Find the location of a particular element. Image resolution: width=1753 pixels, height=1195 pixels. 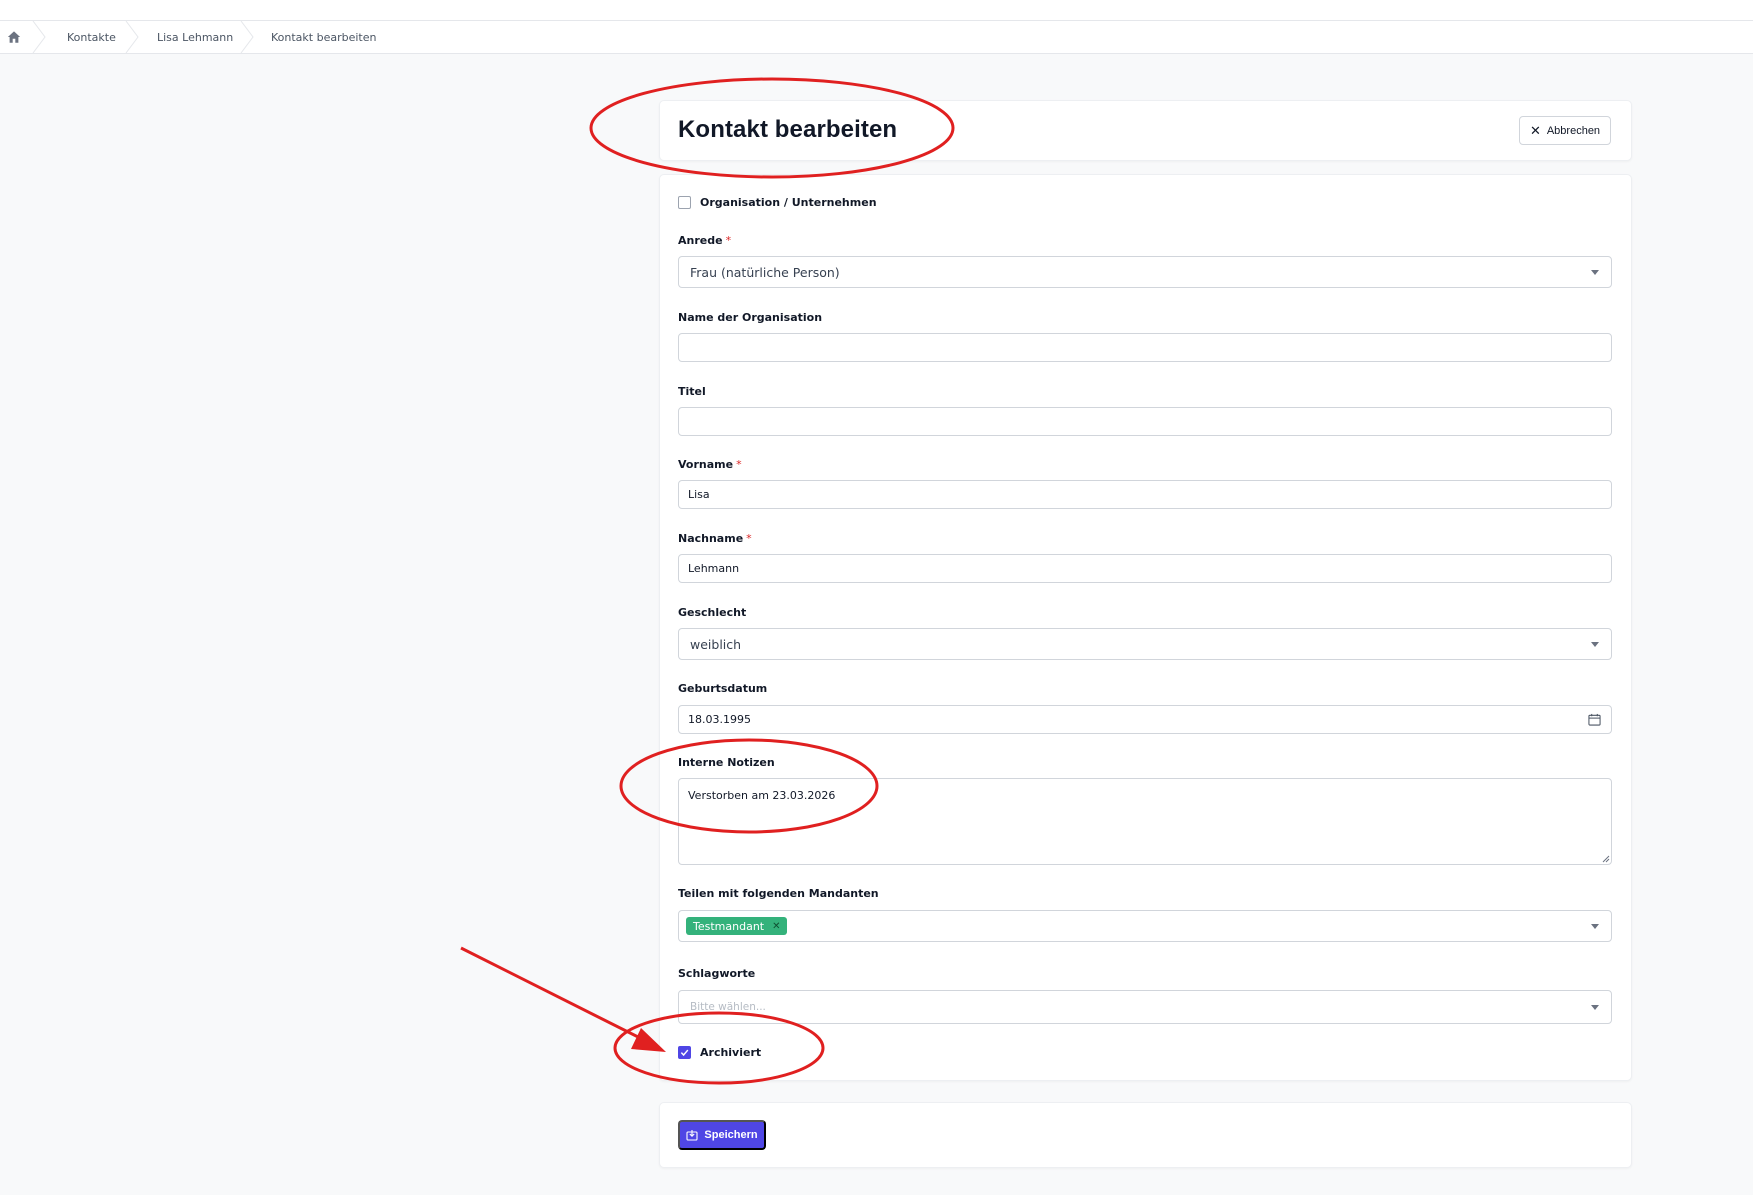

breadcrumb: Kontakte Lisa Lehmann Kontakt bearbeiten is located at coordinates (876, 37).